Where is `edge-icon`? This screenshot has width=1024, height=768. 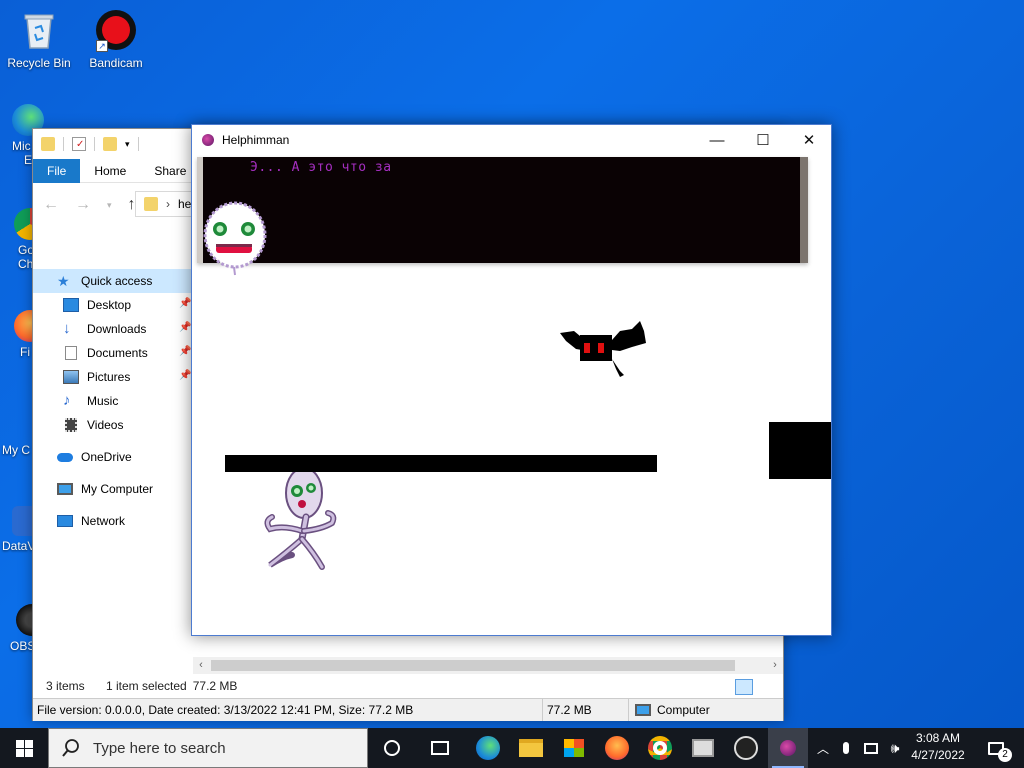 edge-icon is located at coordinates (488, 748).